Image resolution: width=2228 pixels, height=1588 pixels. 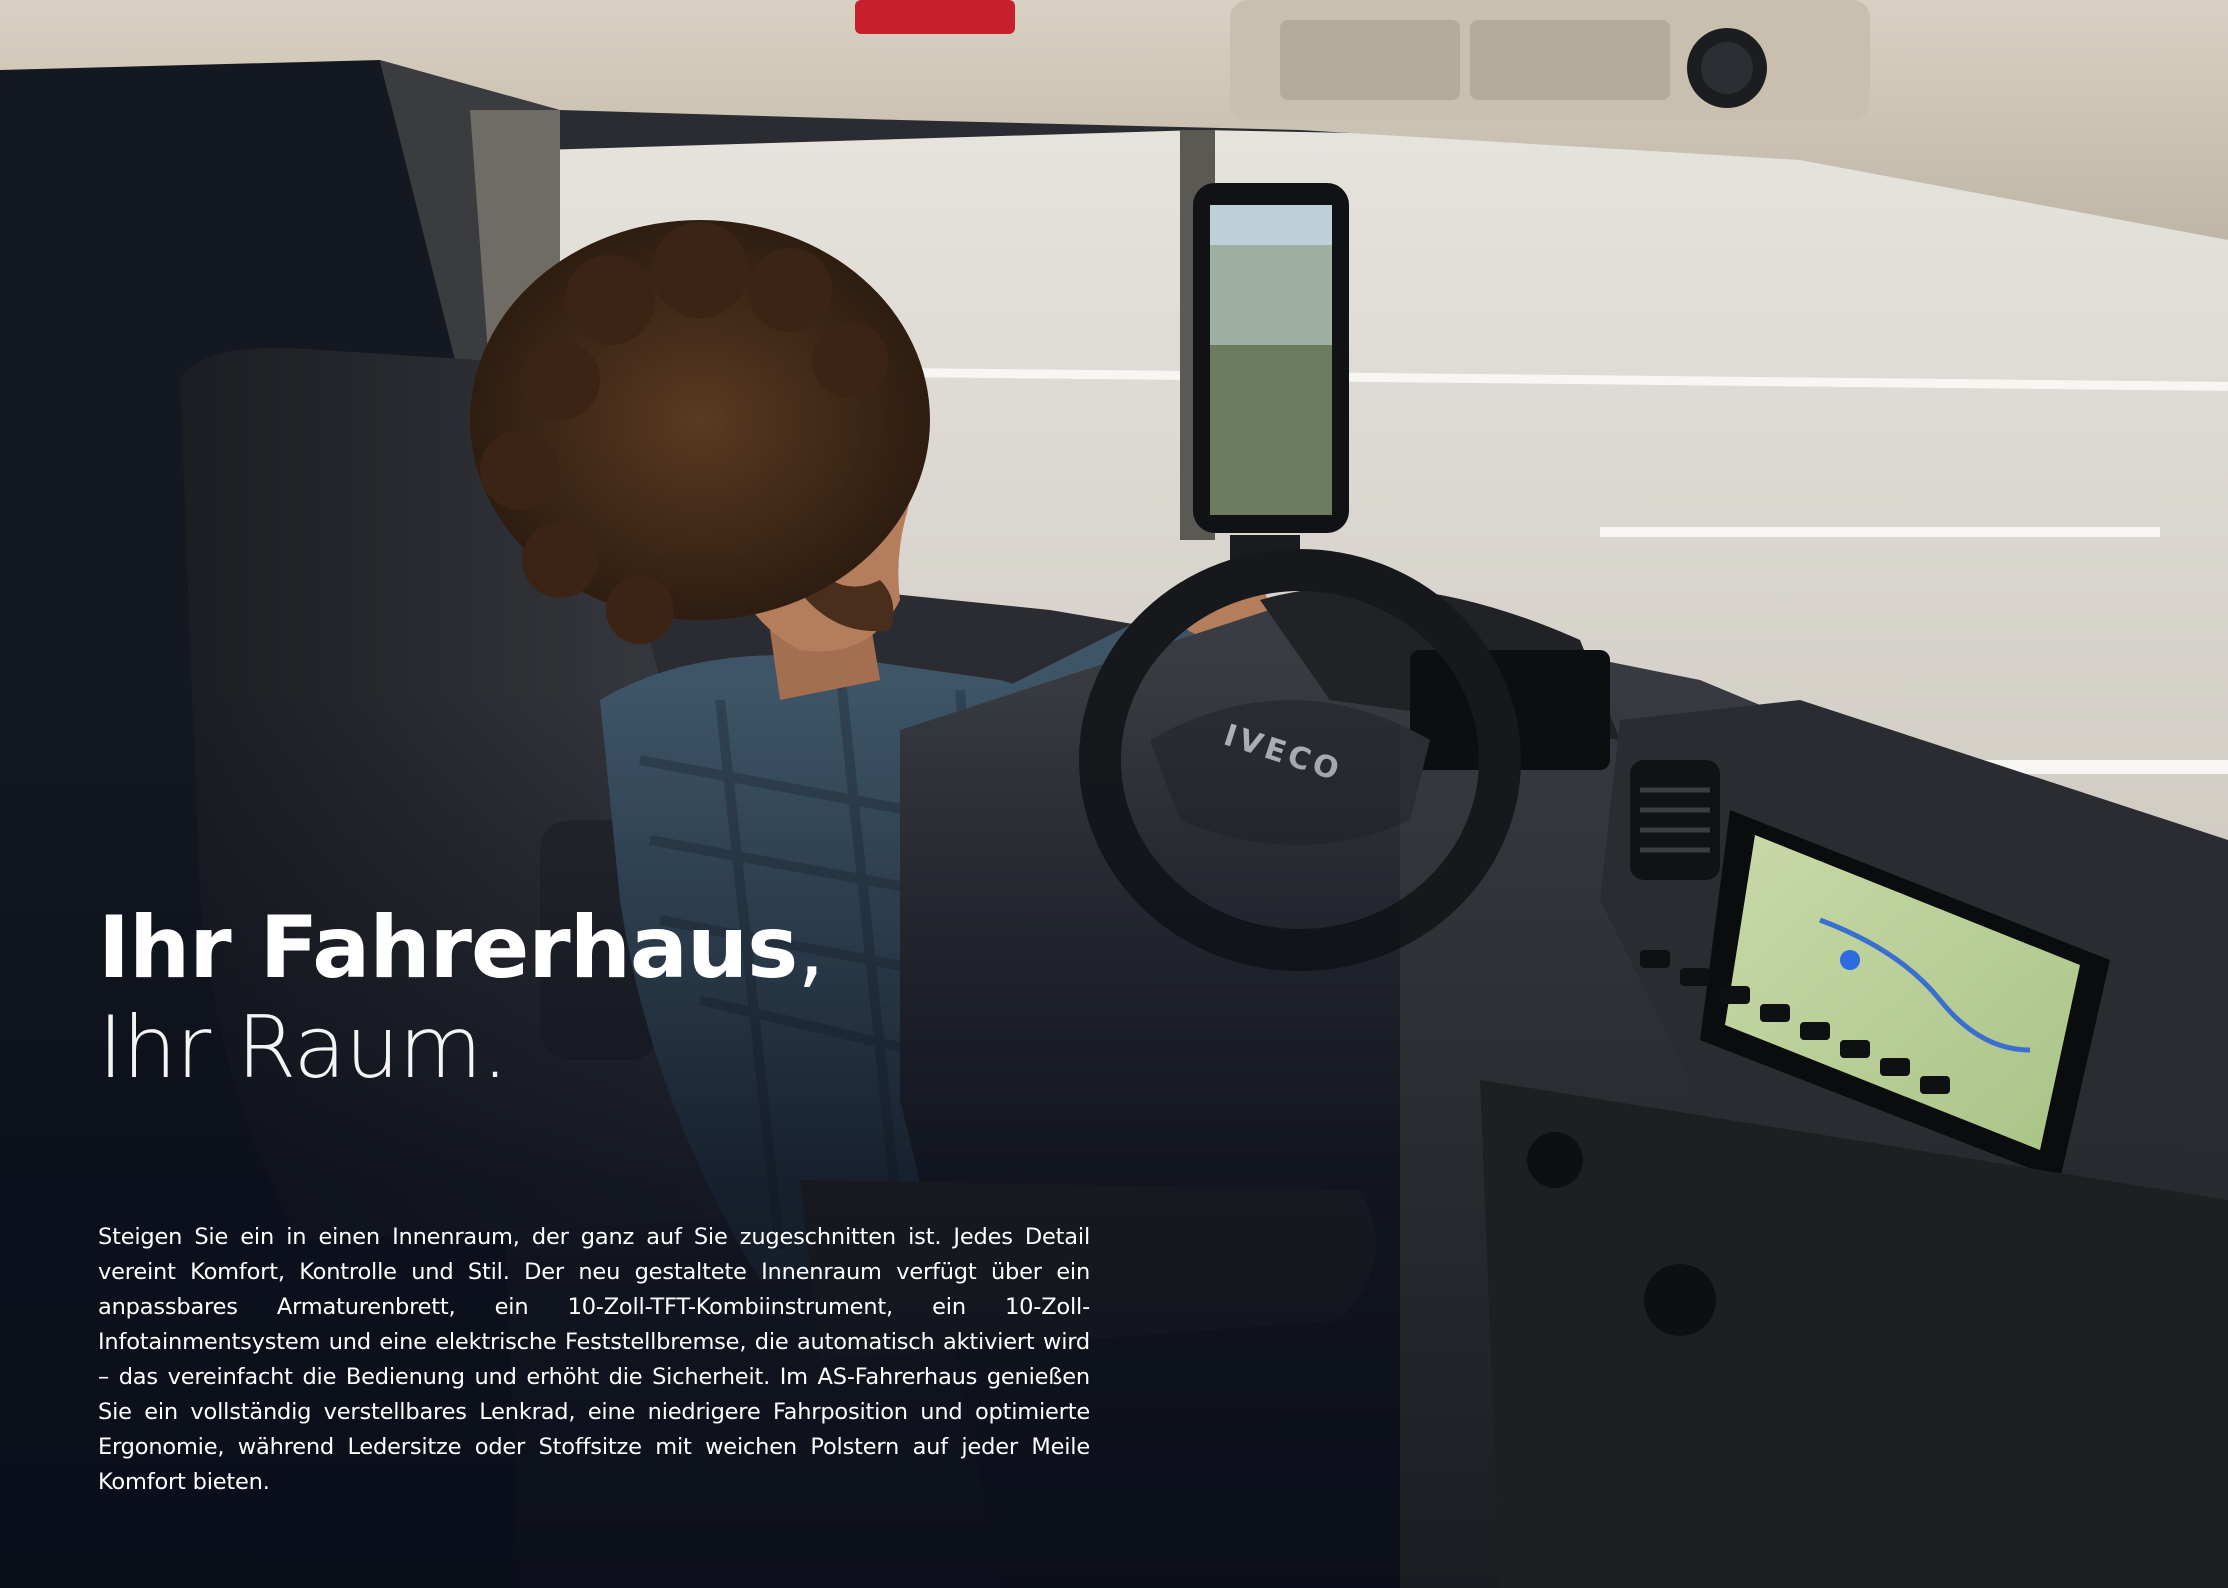 I want to click on headline-bold-text: Ihr Fahrerhaus, so click(x=448, y=948).